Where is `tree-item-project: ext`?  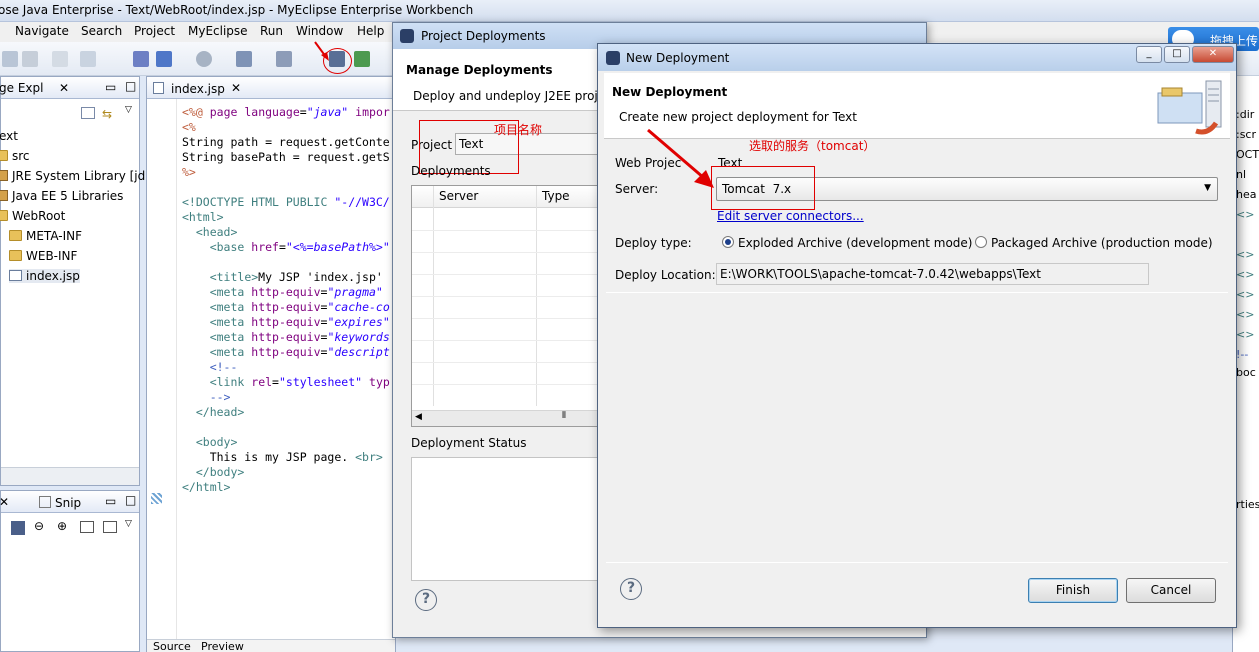 tree-item-project: ext is located at coordinates (9, 136).